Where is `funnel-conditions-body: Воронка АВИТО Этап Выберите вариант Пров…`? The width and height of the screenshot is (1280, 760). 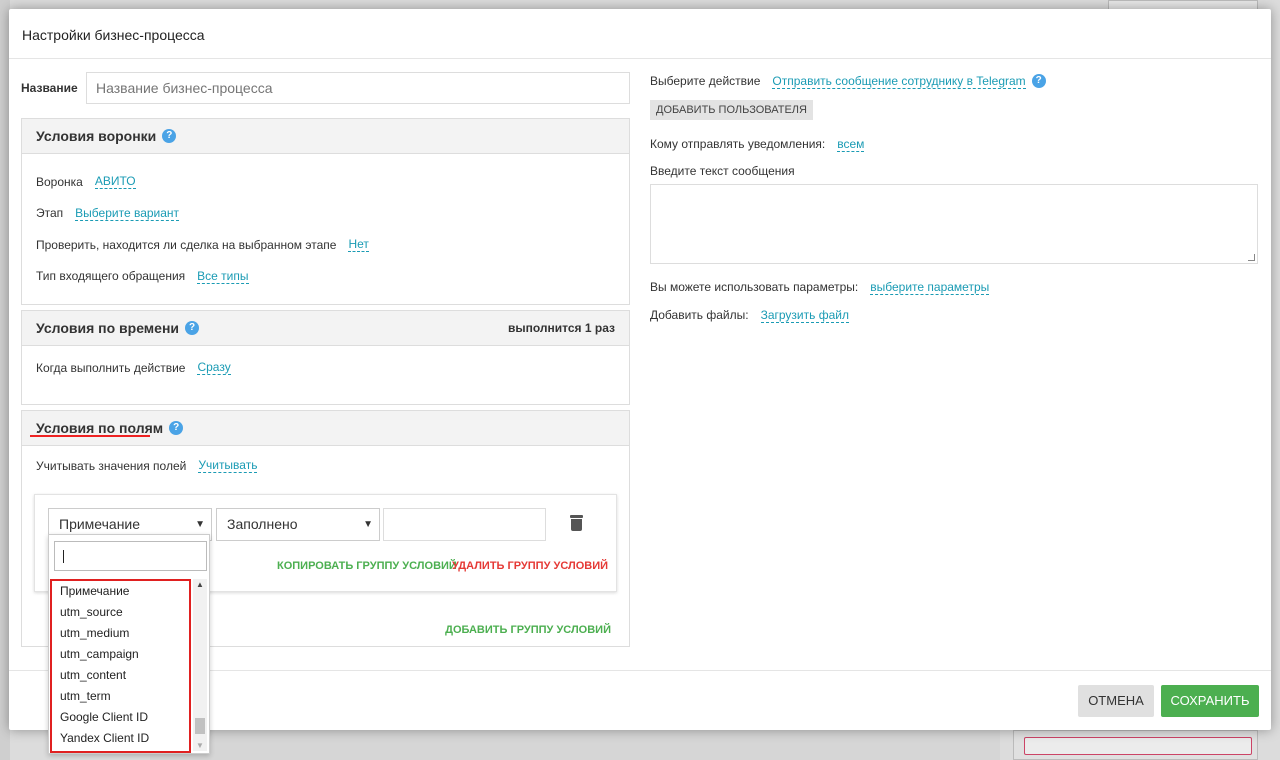 funnel-conditions-body: Воронка АВИТО Этап Выберите вариант Пров… is located at coordinates (325, 229).